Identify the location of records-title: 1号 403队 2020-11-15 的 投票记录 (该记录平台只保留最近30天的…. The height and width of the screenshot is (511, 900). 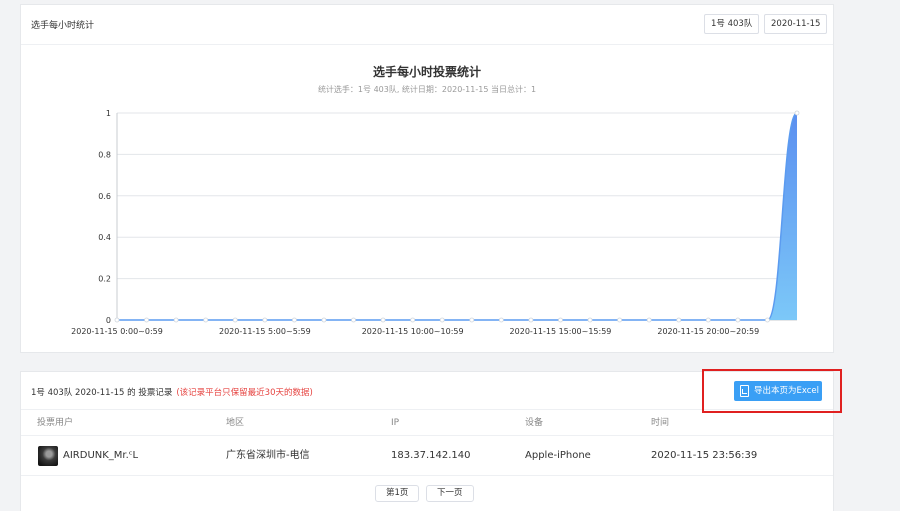
(172, 392).